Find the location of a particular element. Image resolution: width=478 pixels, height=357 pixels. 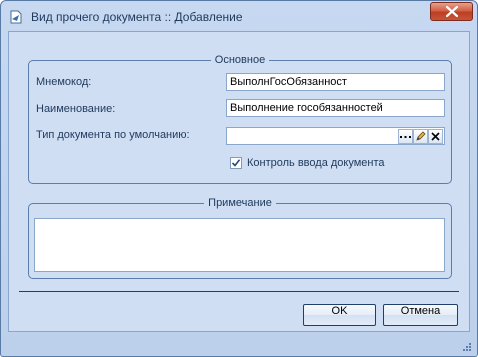

name-label: Наименование: is located at coordinates (76, 109).